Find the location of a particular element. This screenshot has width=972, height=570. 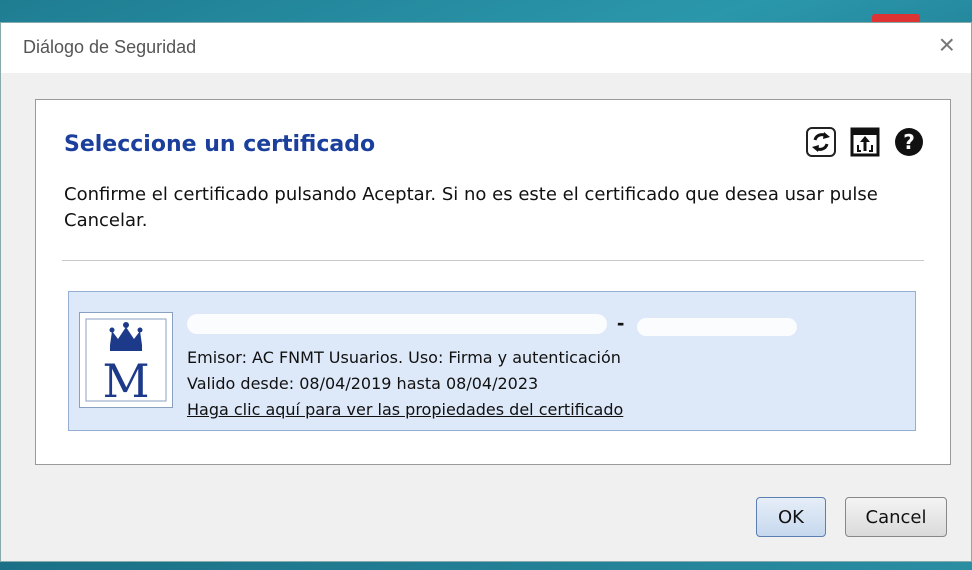

ok-button: OK is located at coordinates (791, 517).